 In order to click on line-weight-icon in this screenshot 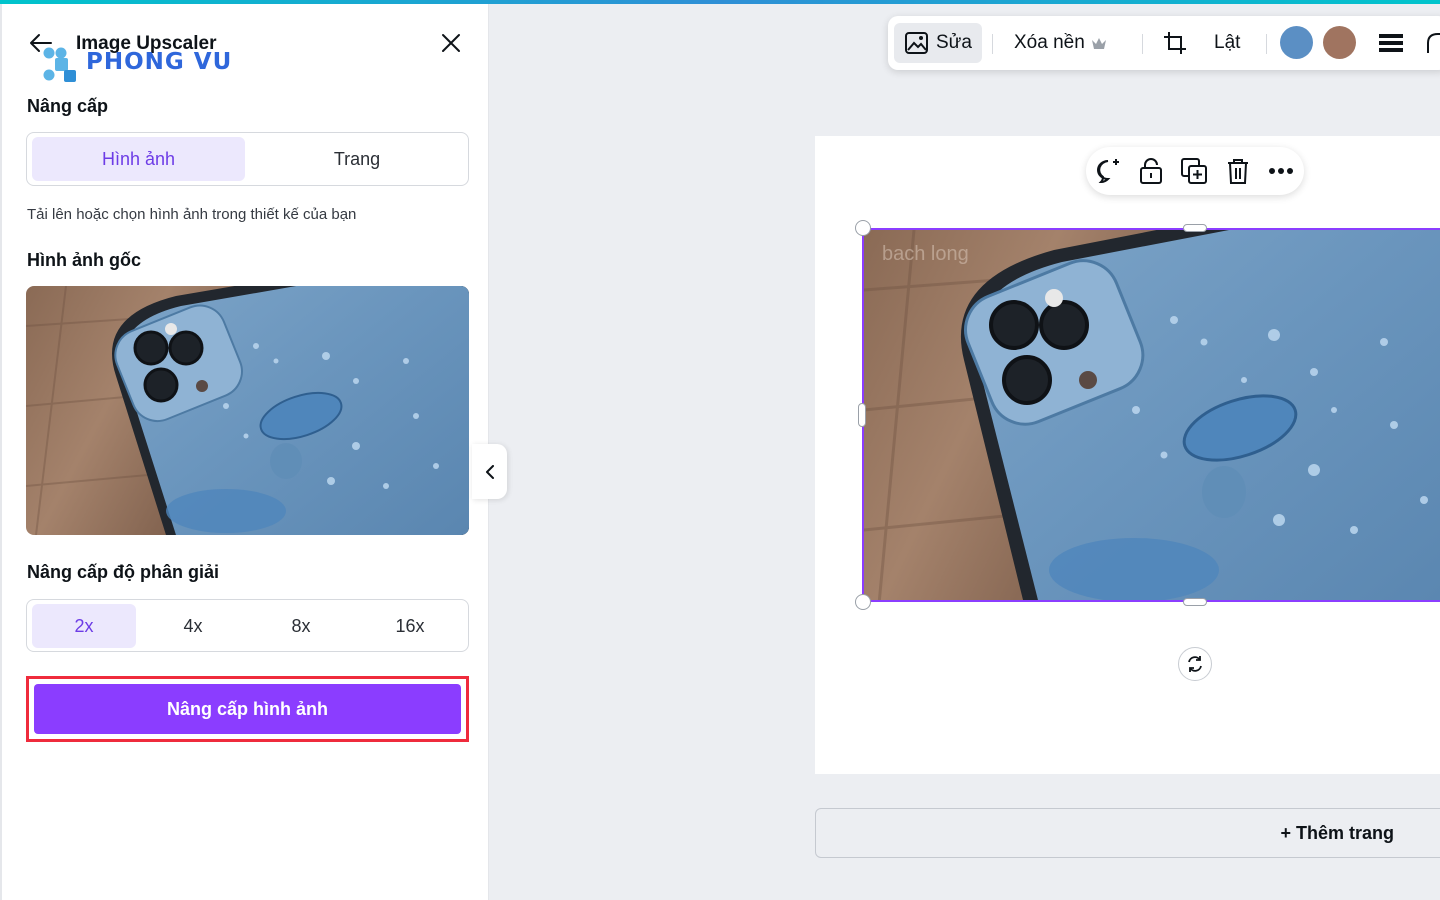, I will do `click(1391, 43)`.